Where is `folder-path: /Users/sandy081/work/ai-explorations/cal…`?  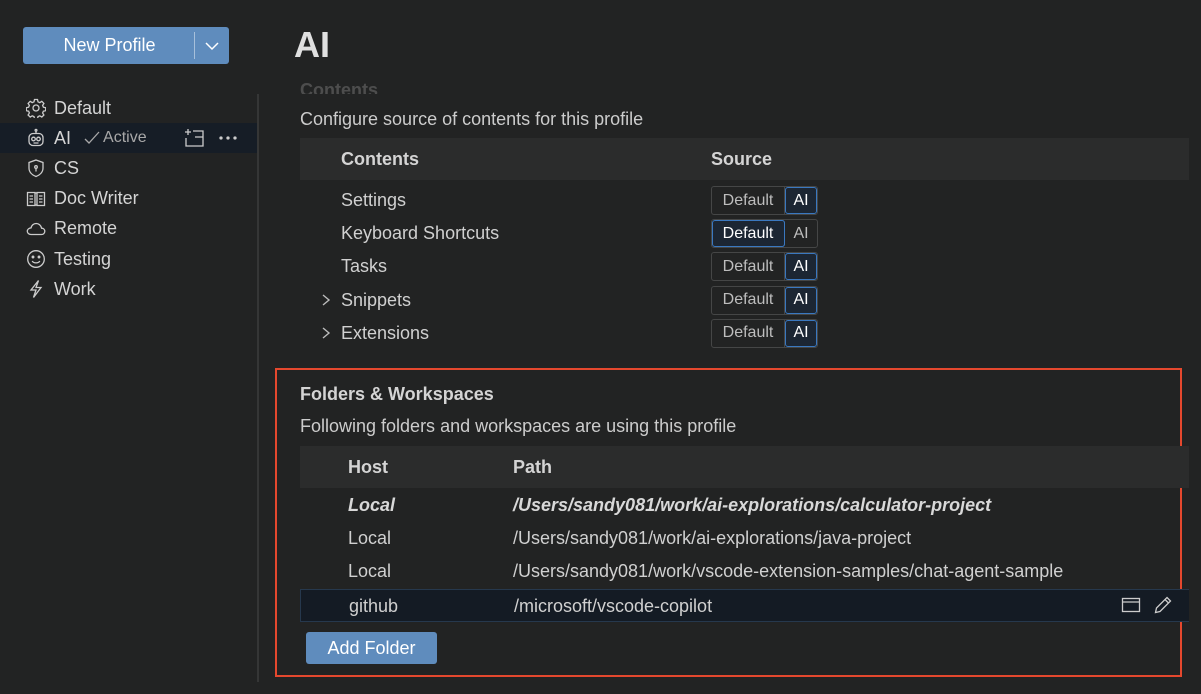 folder-path: /Users/sandy081/work/ai-explorations/cal… is located at coordinates (752, 505).